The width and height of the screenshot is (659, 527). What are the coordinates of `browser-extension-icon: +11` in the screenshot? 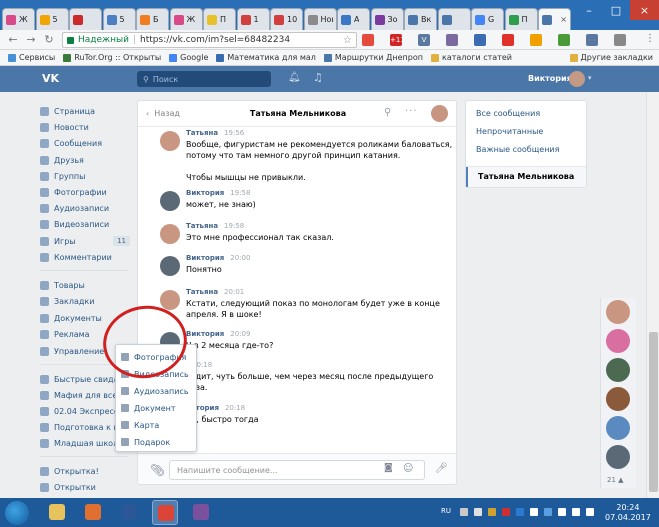 It's located at (397, 40).